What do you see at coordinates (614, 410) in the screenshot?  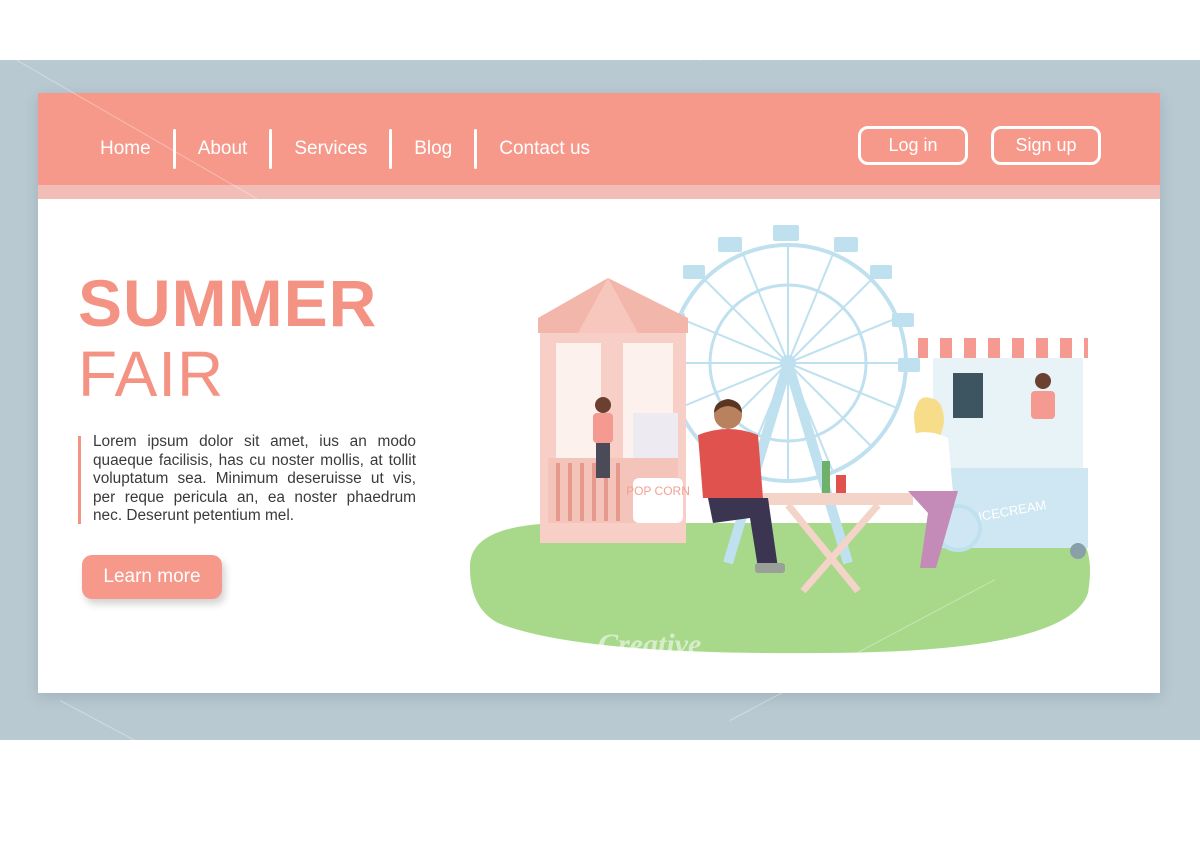 I see `popcorn-tent-icon: POP CORN` at bounding box center [614, 410].